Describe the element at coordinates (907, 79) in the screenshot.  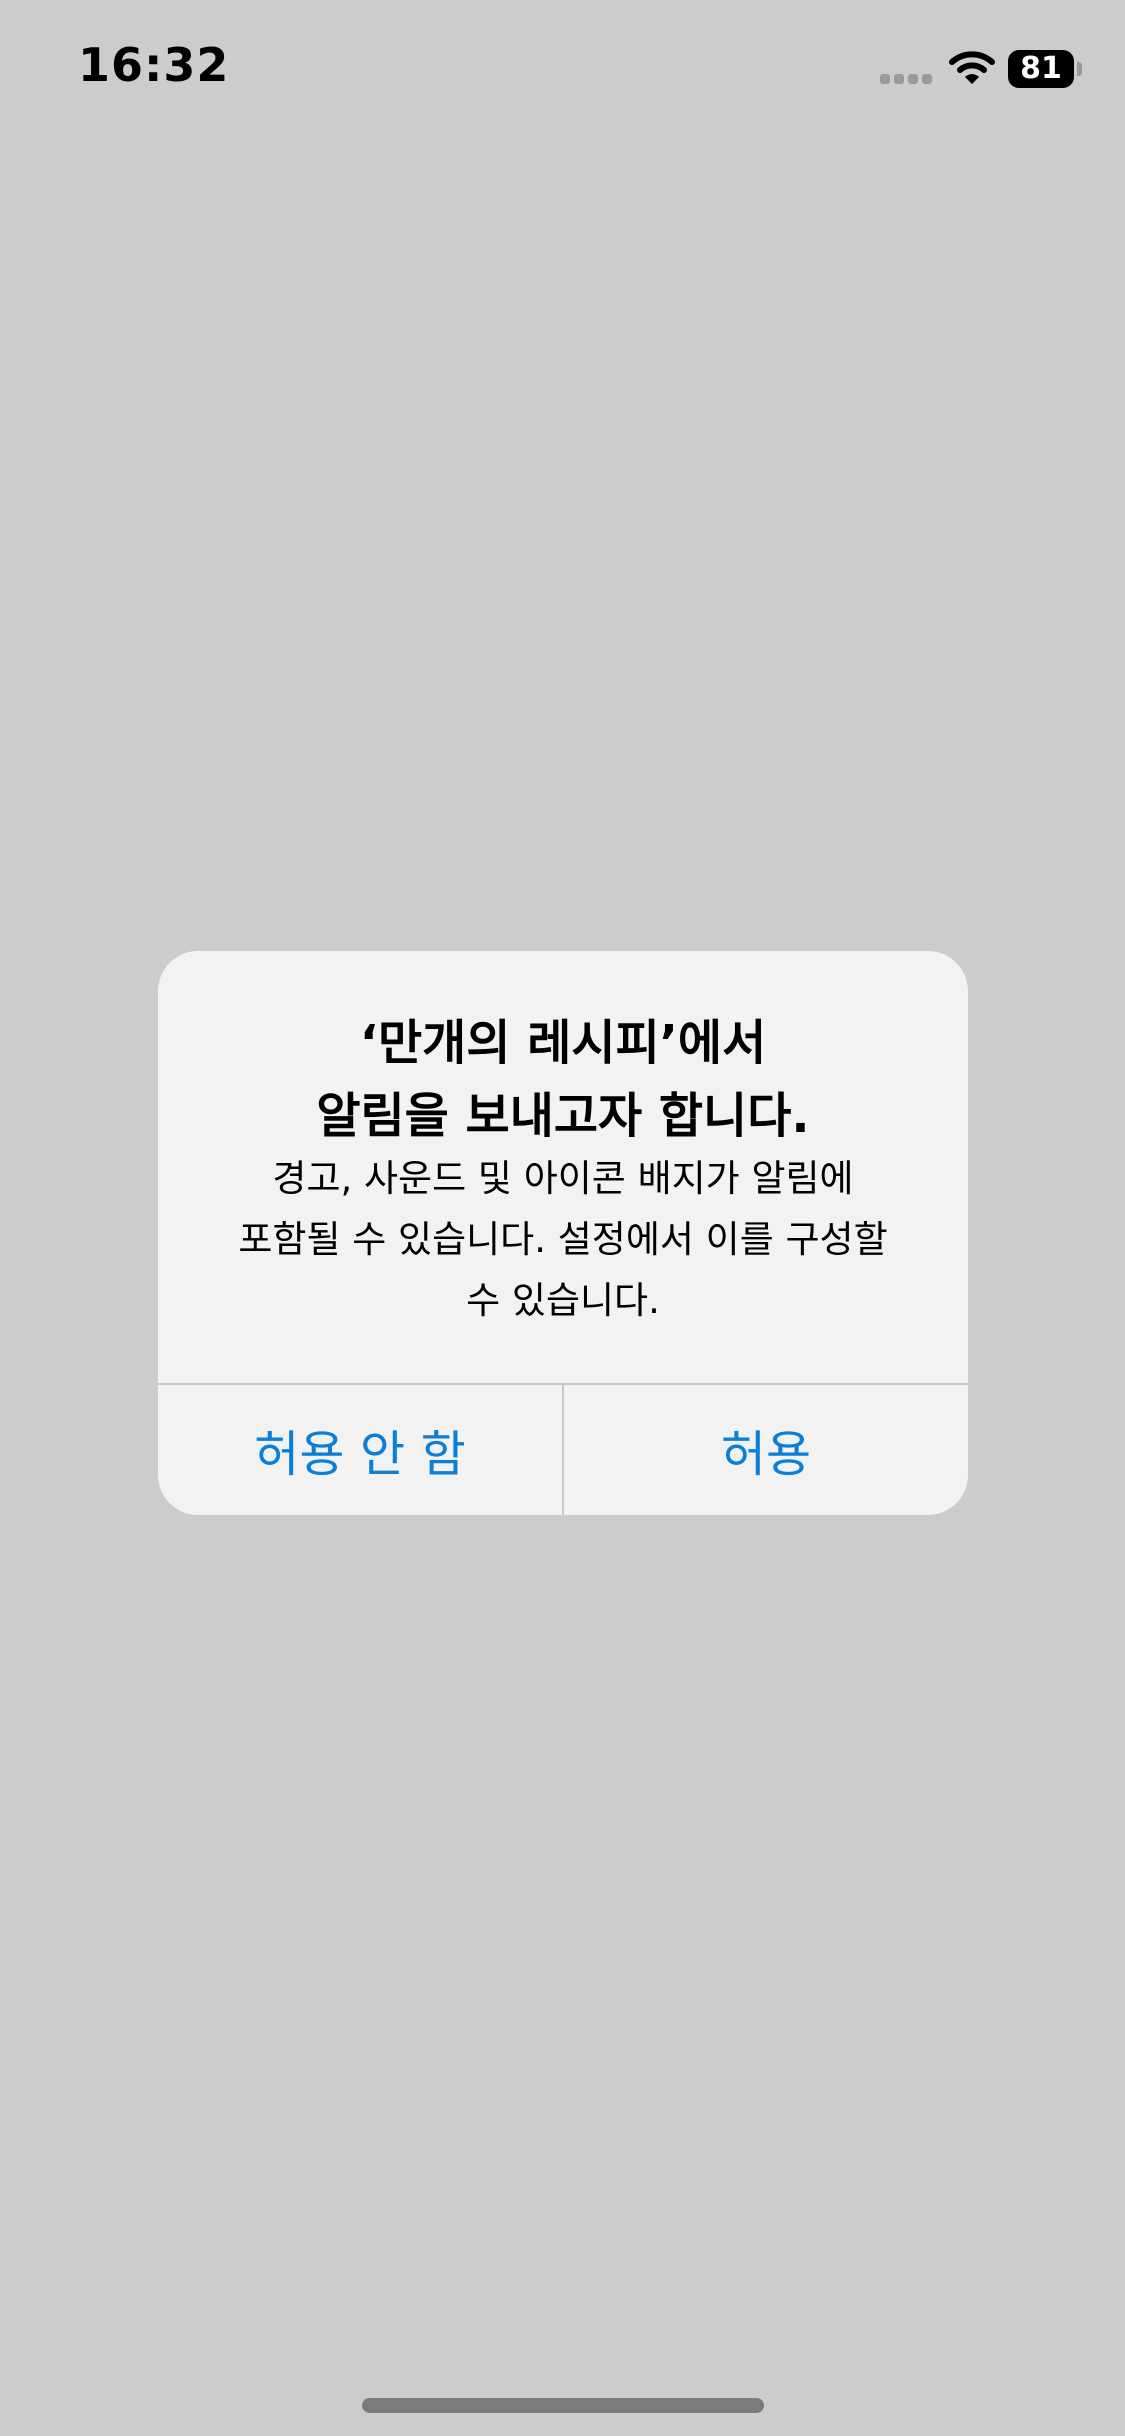
I see `cellular-signal-icon` at that location.